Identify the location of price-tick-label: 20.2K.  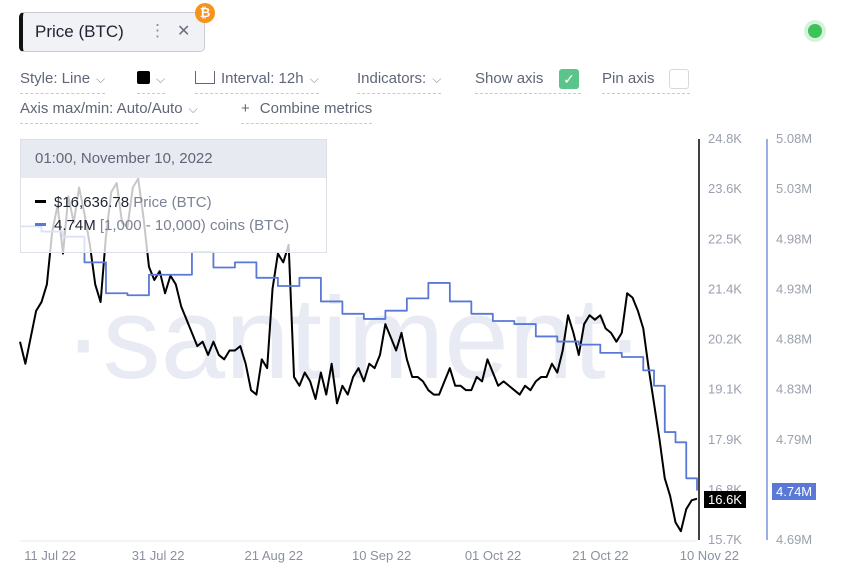
(725, 339).